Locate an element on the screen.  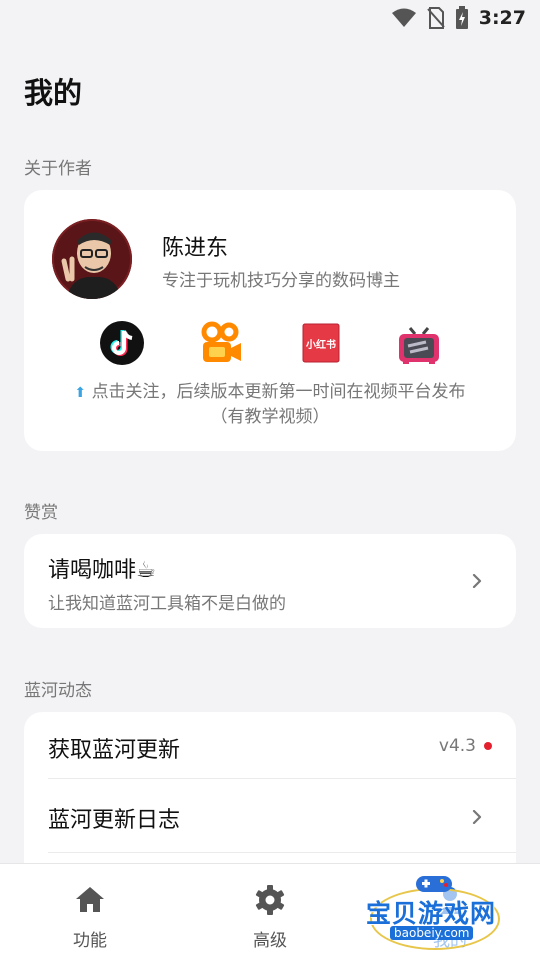
buy-coffee-subtitle: 让我知道蓝河工具箱不是白做的 is located at coordinates (167, 604).